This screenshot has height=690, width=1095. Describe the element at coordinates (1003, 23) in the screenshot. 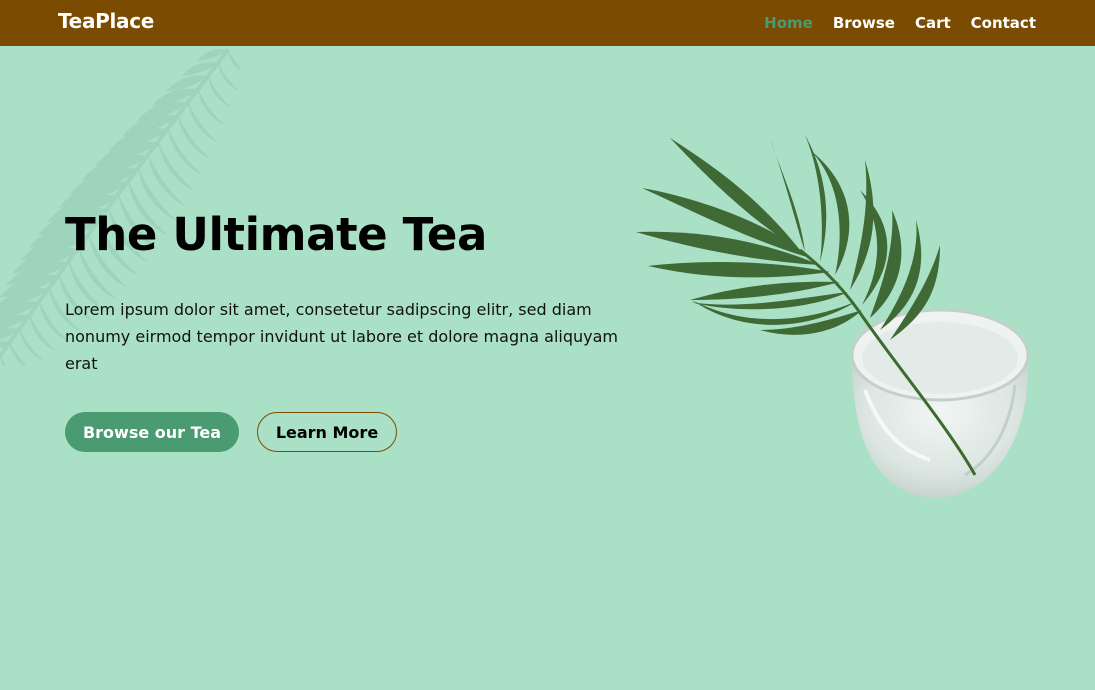

I see `nav-link-contact: Contact` at that location.